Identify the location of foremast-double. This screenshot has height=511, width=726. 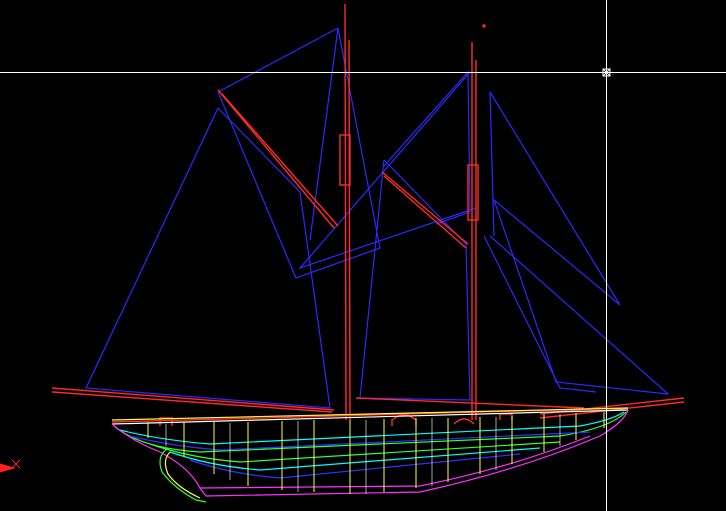
(349, 230).